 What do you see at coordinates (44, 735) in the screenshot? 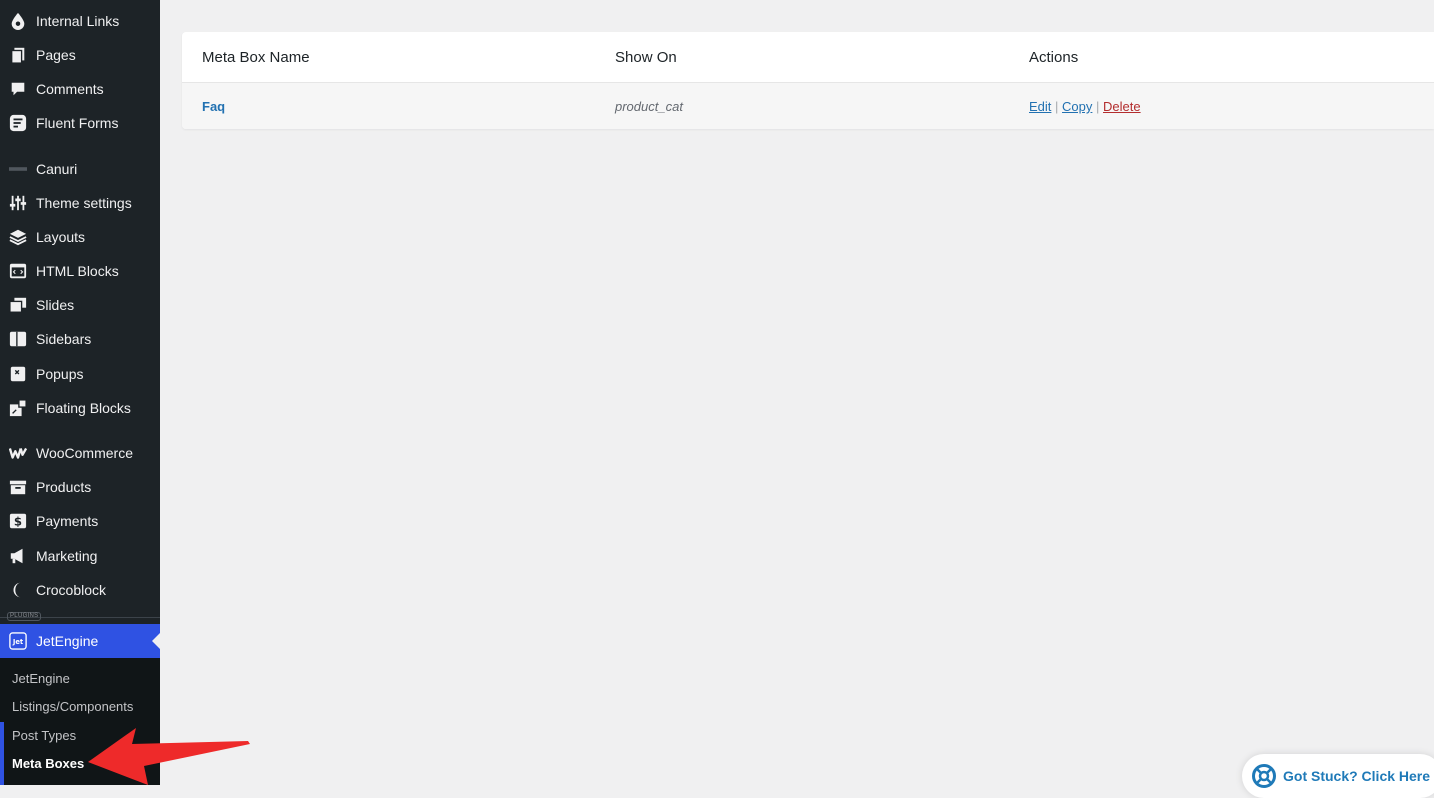
I see `submenu-item-post-types: Post Types` at bounding box center [44, 735].